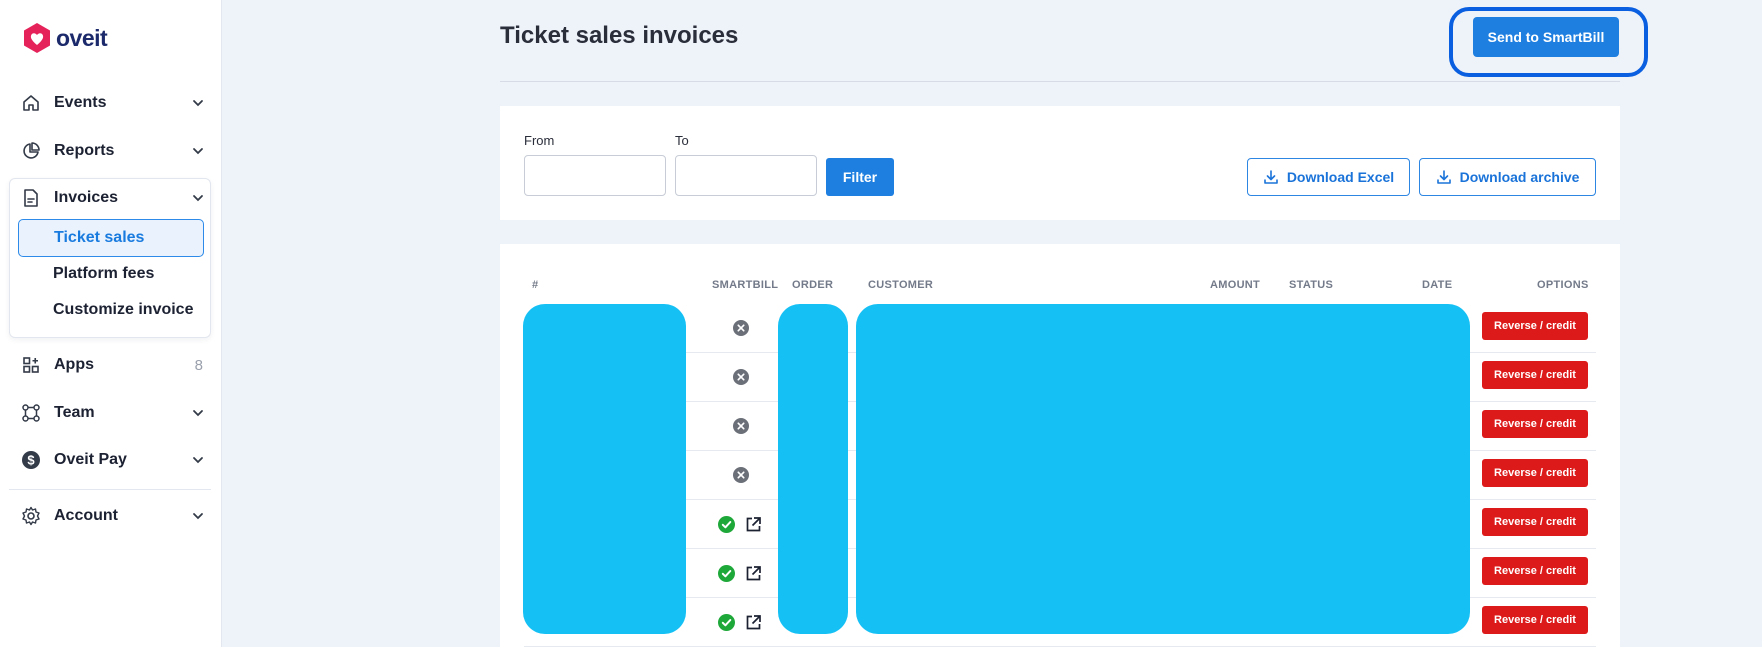 The height and width of the screenshot is (647, 1762). I want to click on download-excel-button: Download Excel, so click(1328, 177).